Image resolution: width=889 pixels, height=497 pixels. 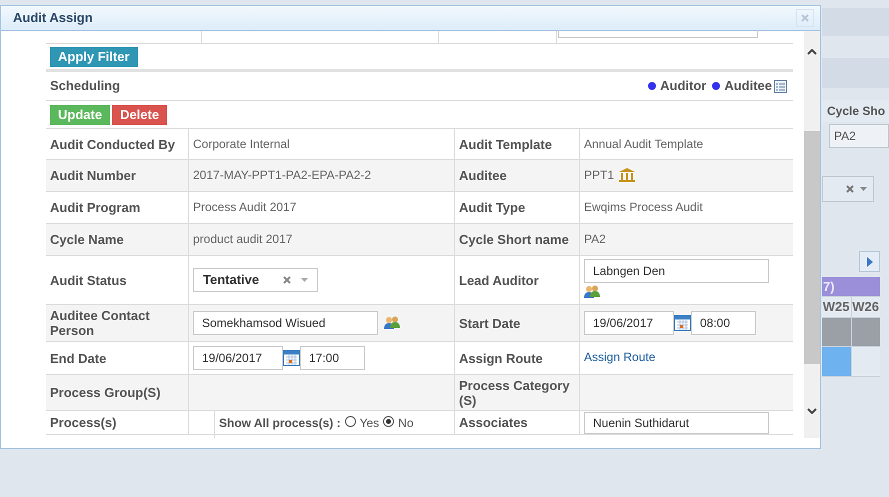 What do you see at coordinates (866, 307) in the screenshot?
I see `week-header: W26` at bounding box center [866, 307].